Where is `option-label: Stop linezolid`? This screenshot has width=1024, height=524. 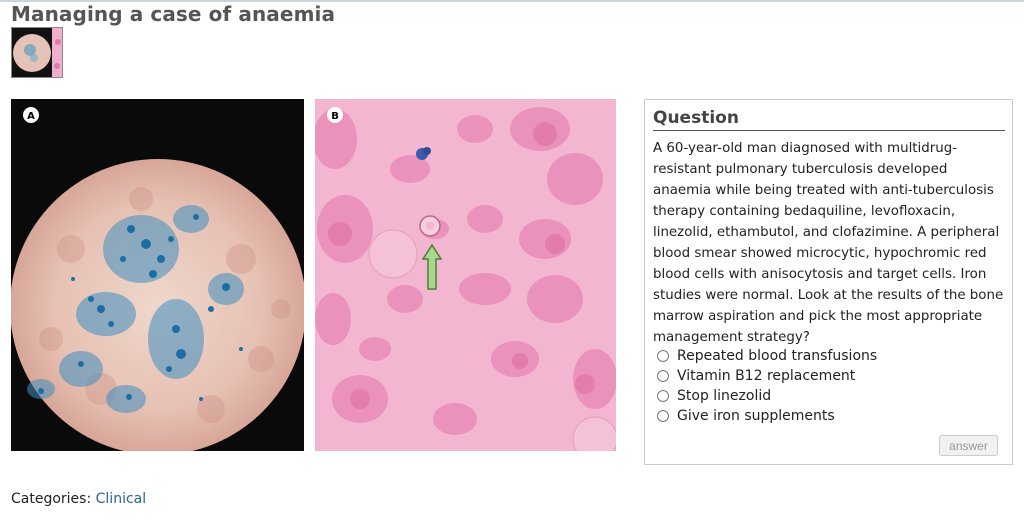
option-label: Stop linezolid is located at coordinates (724, 396).